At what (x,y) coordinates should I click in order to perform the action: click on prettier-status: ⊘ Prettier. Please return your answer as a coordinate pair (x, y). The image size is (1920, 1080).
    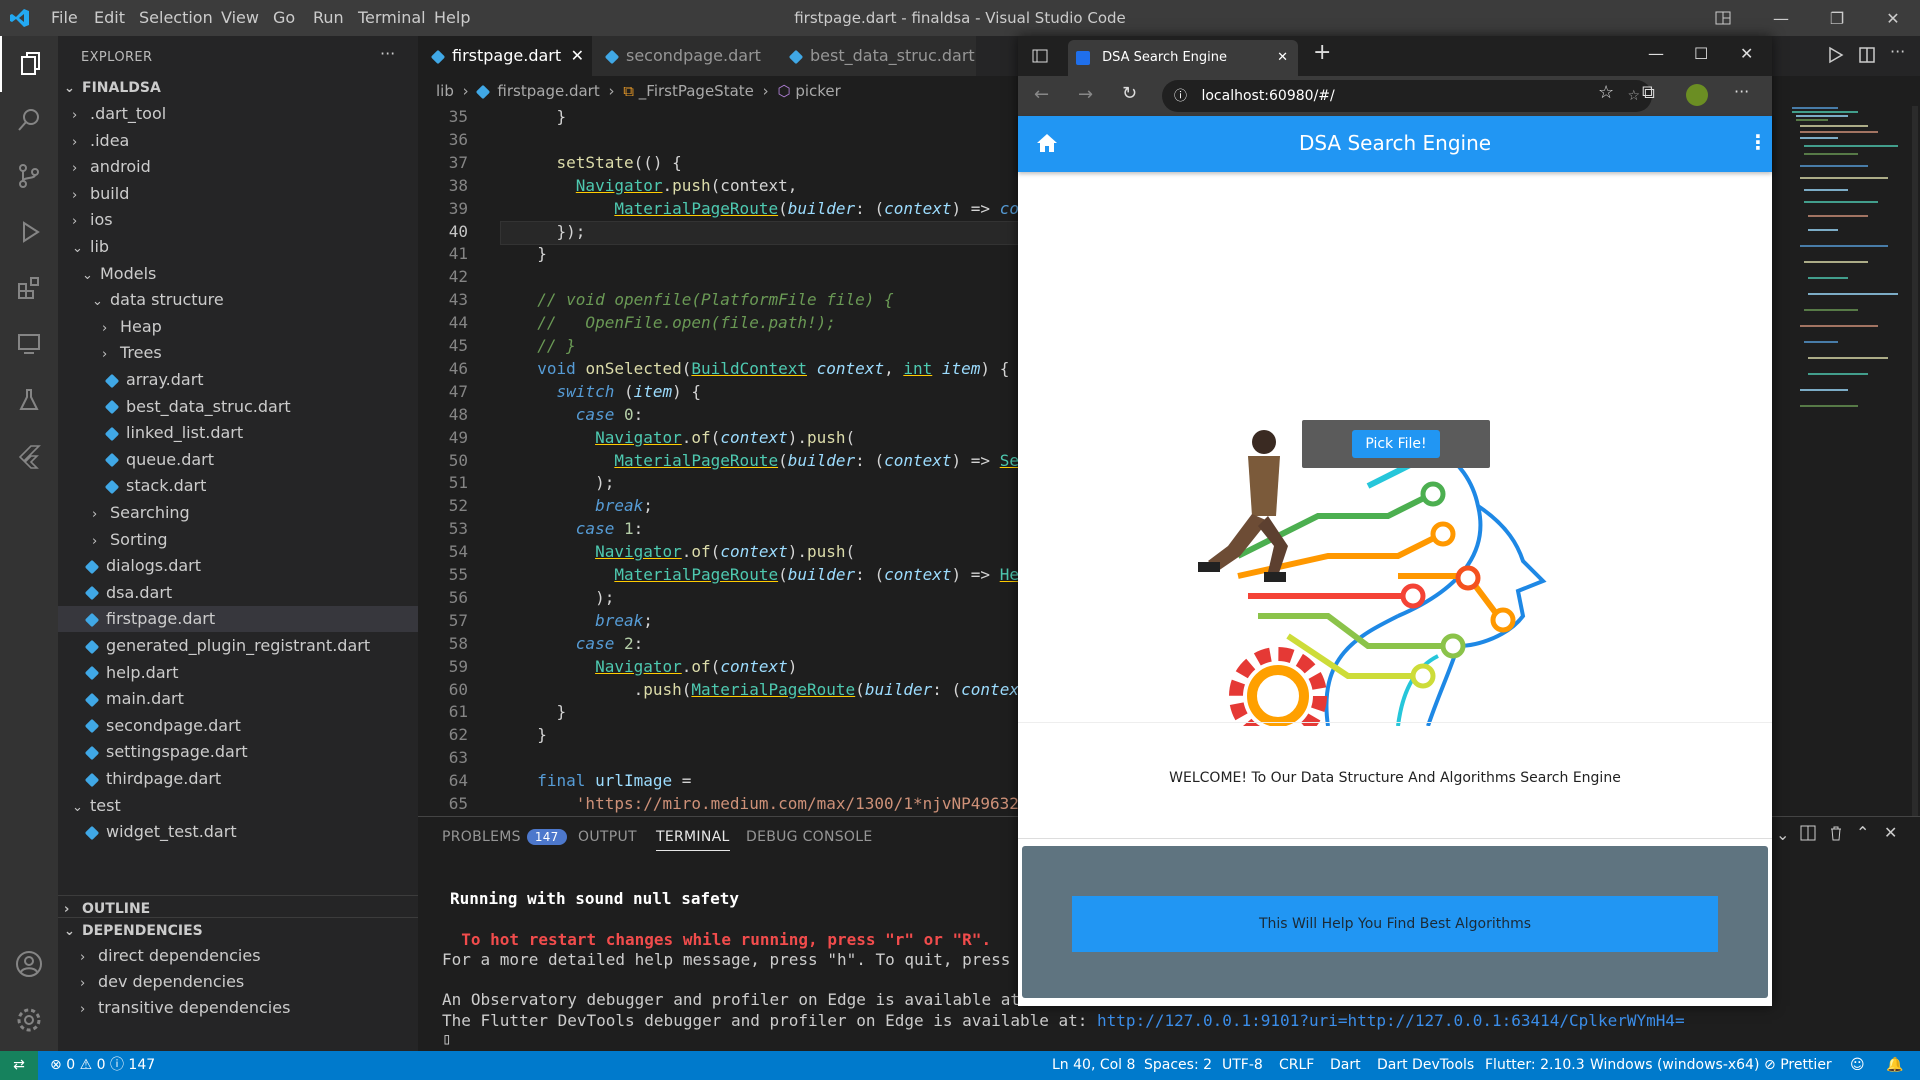
    Looking at the image, I should click on (1798, 1065).